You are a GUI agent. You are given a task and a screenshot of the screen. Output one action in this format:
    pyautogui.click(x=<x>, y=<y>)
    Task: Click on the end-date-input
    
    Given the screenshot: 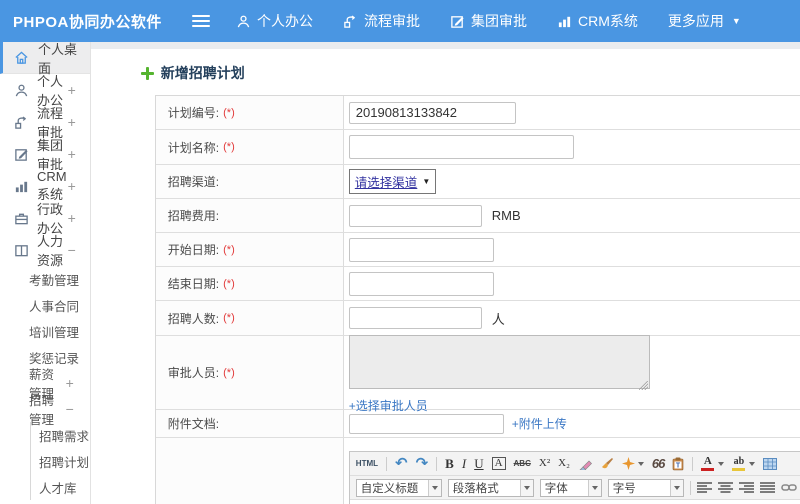 What is the action you would take?
    pyautogui.click(x=421, y=283)
    